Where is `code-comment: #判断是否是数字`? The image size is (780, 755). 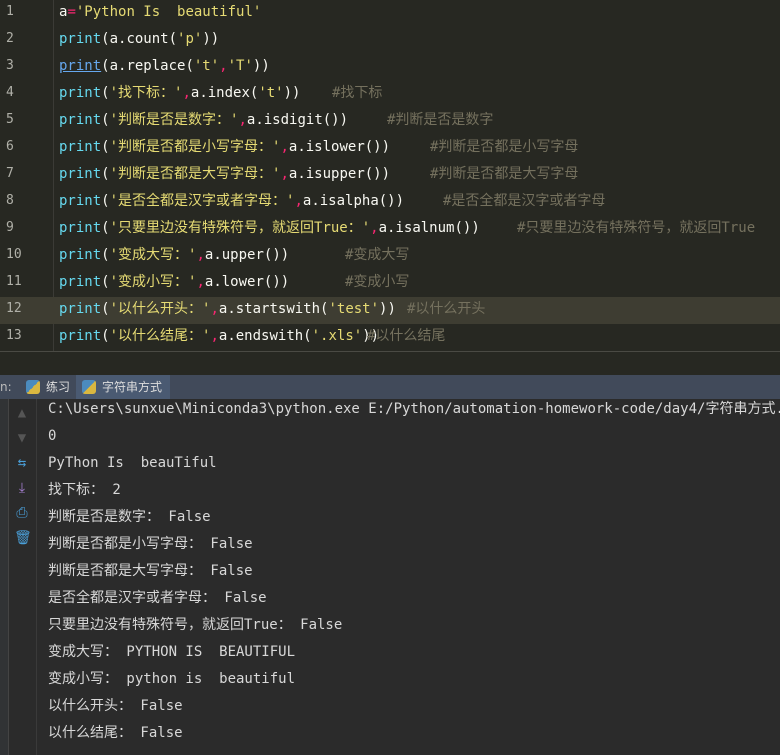
code-comment: #判断是否是数字 is located at coordinates (440, 120).